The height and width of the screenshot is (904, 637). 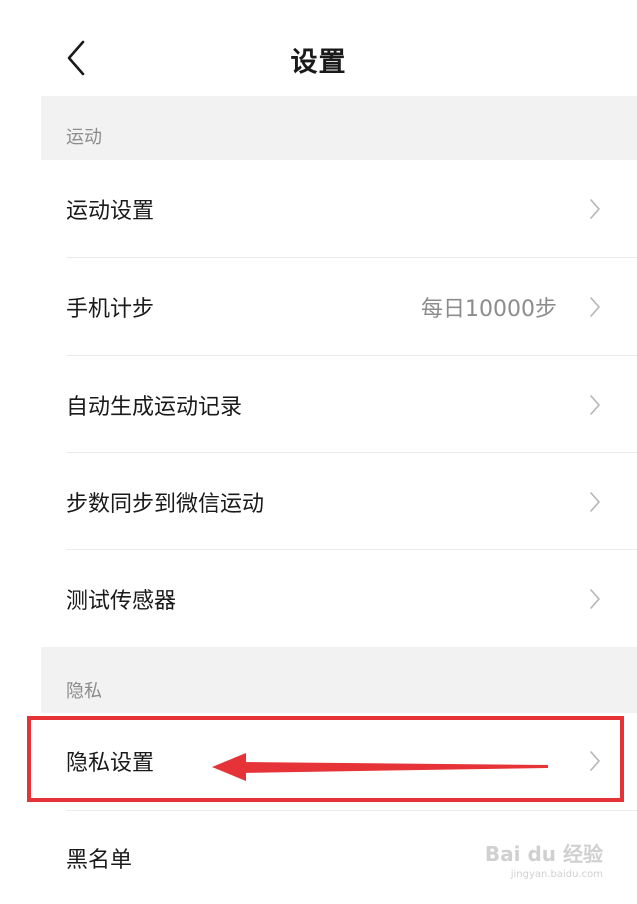 I want to click on row-label: 手机计步, so click(x=110, y=309).